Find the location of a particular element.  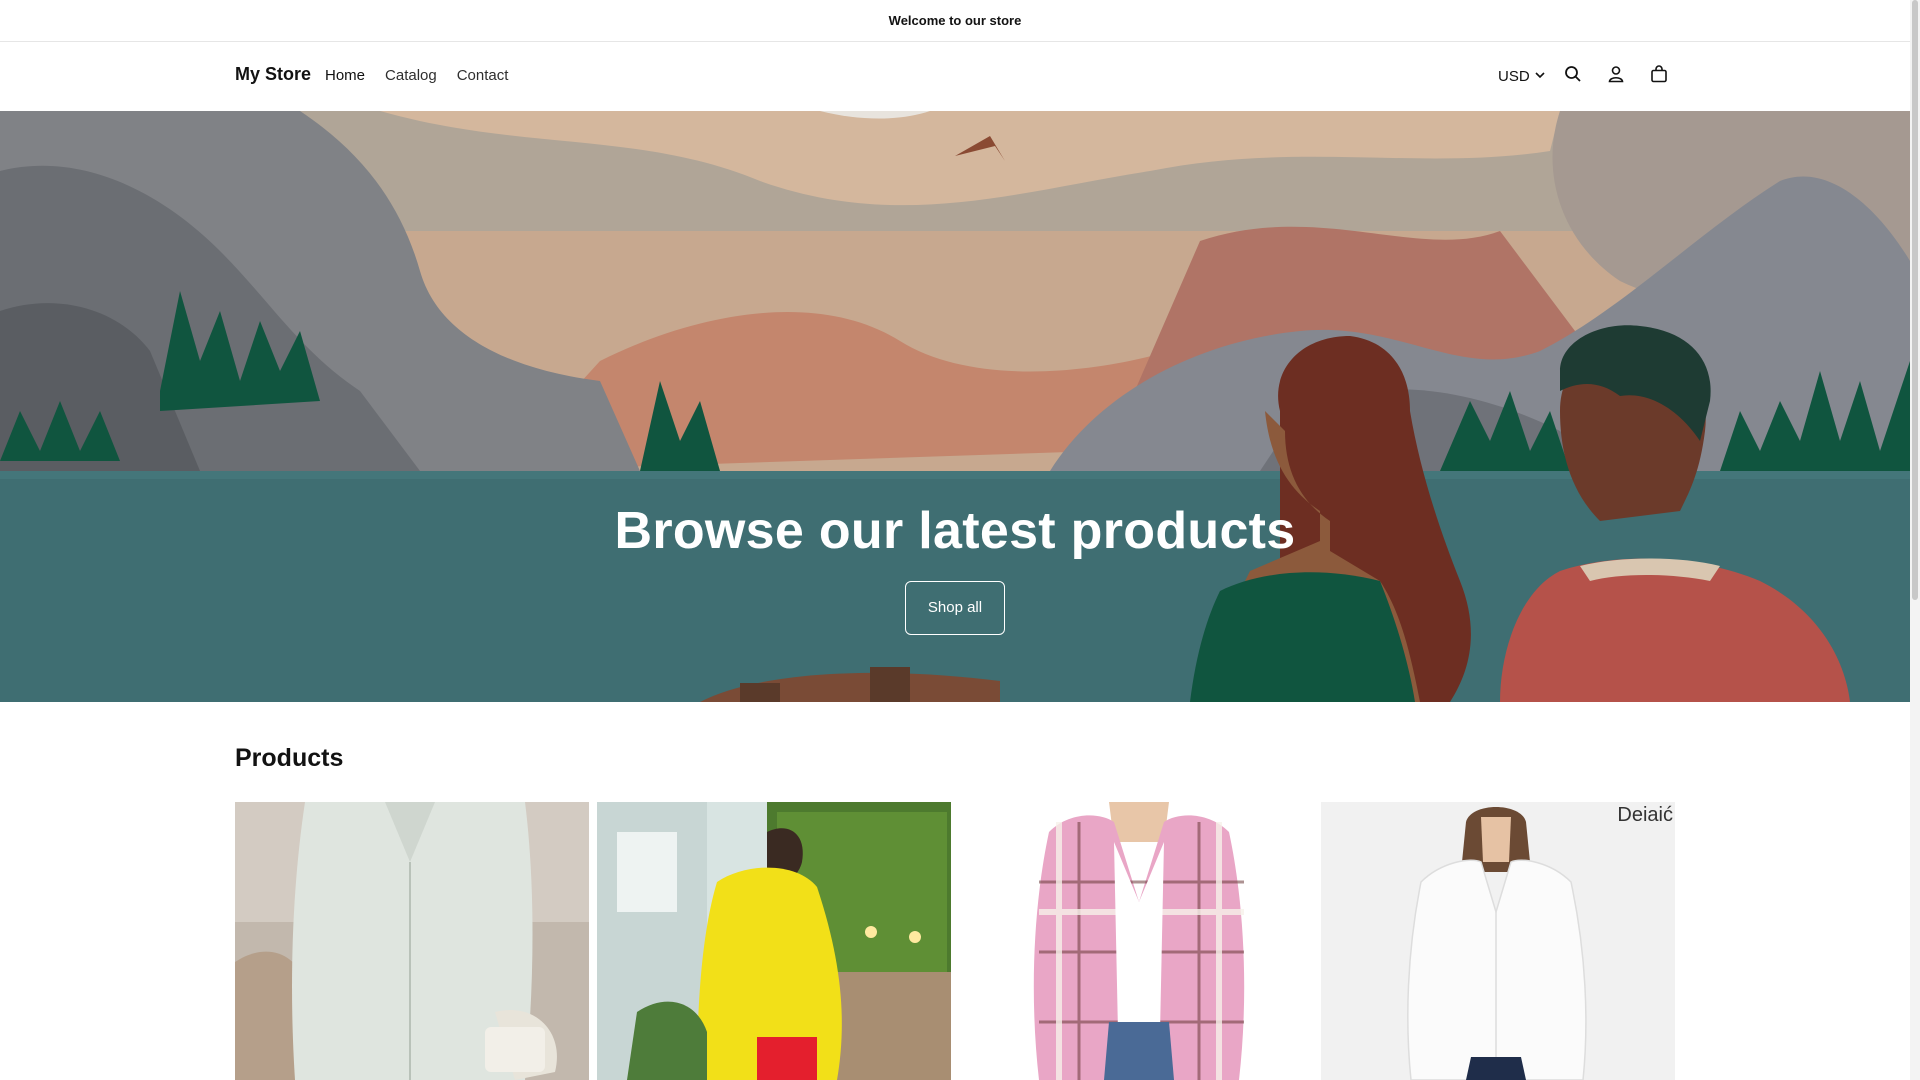

product-image-striped-shirt is located at coordinates (412, 941).